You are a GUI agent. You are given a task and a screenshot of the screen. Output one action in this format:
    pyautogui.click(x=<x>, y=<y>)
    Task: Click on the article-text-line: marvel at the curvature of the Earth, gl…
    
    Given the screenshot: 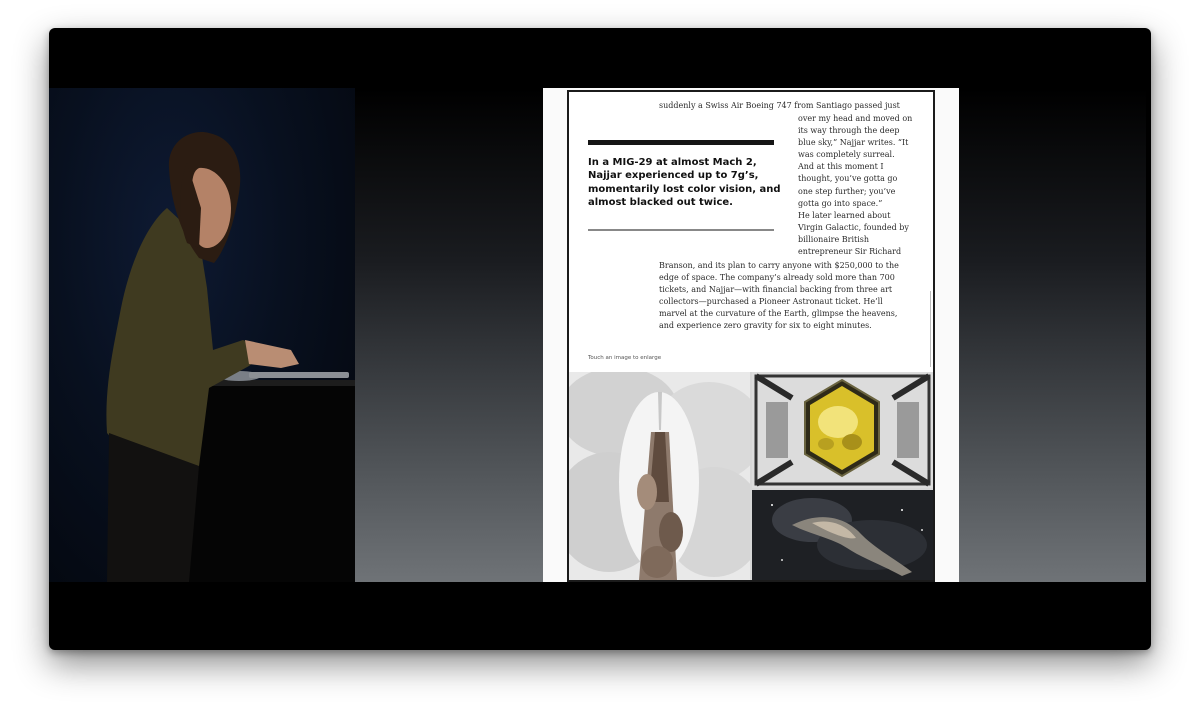 What is the action you would take?
    pyautogui.click(x=778, y=314)
    